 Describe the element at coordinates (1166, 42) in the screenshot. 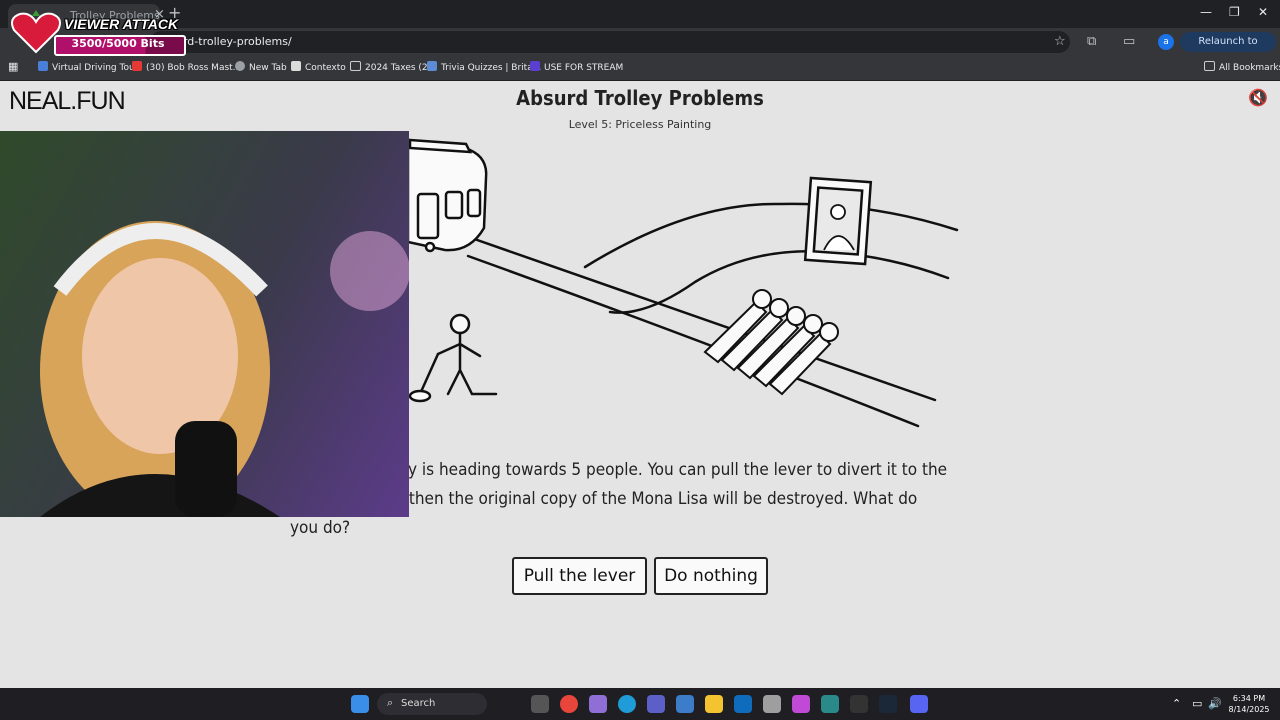

I see `profile-avatar: a` at that location.